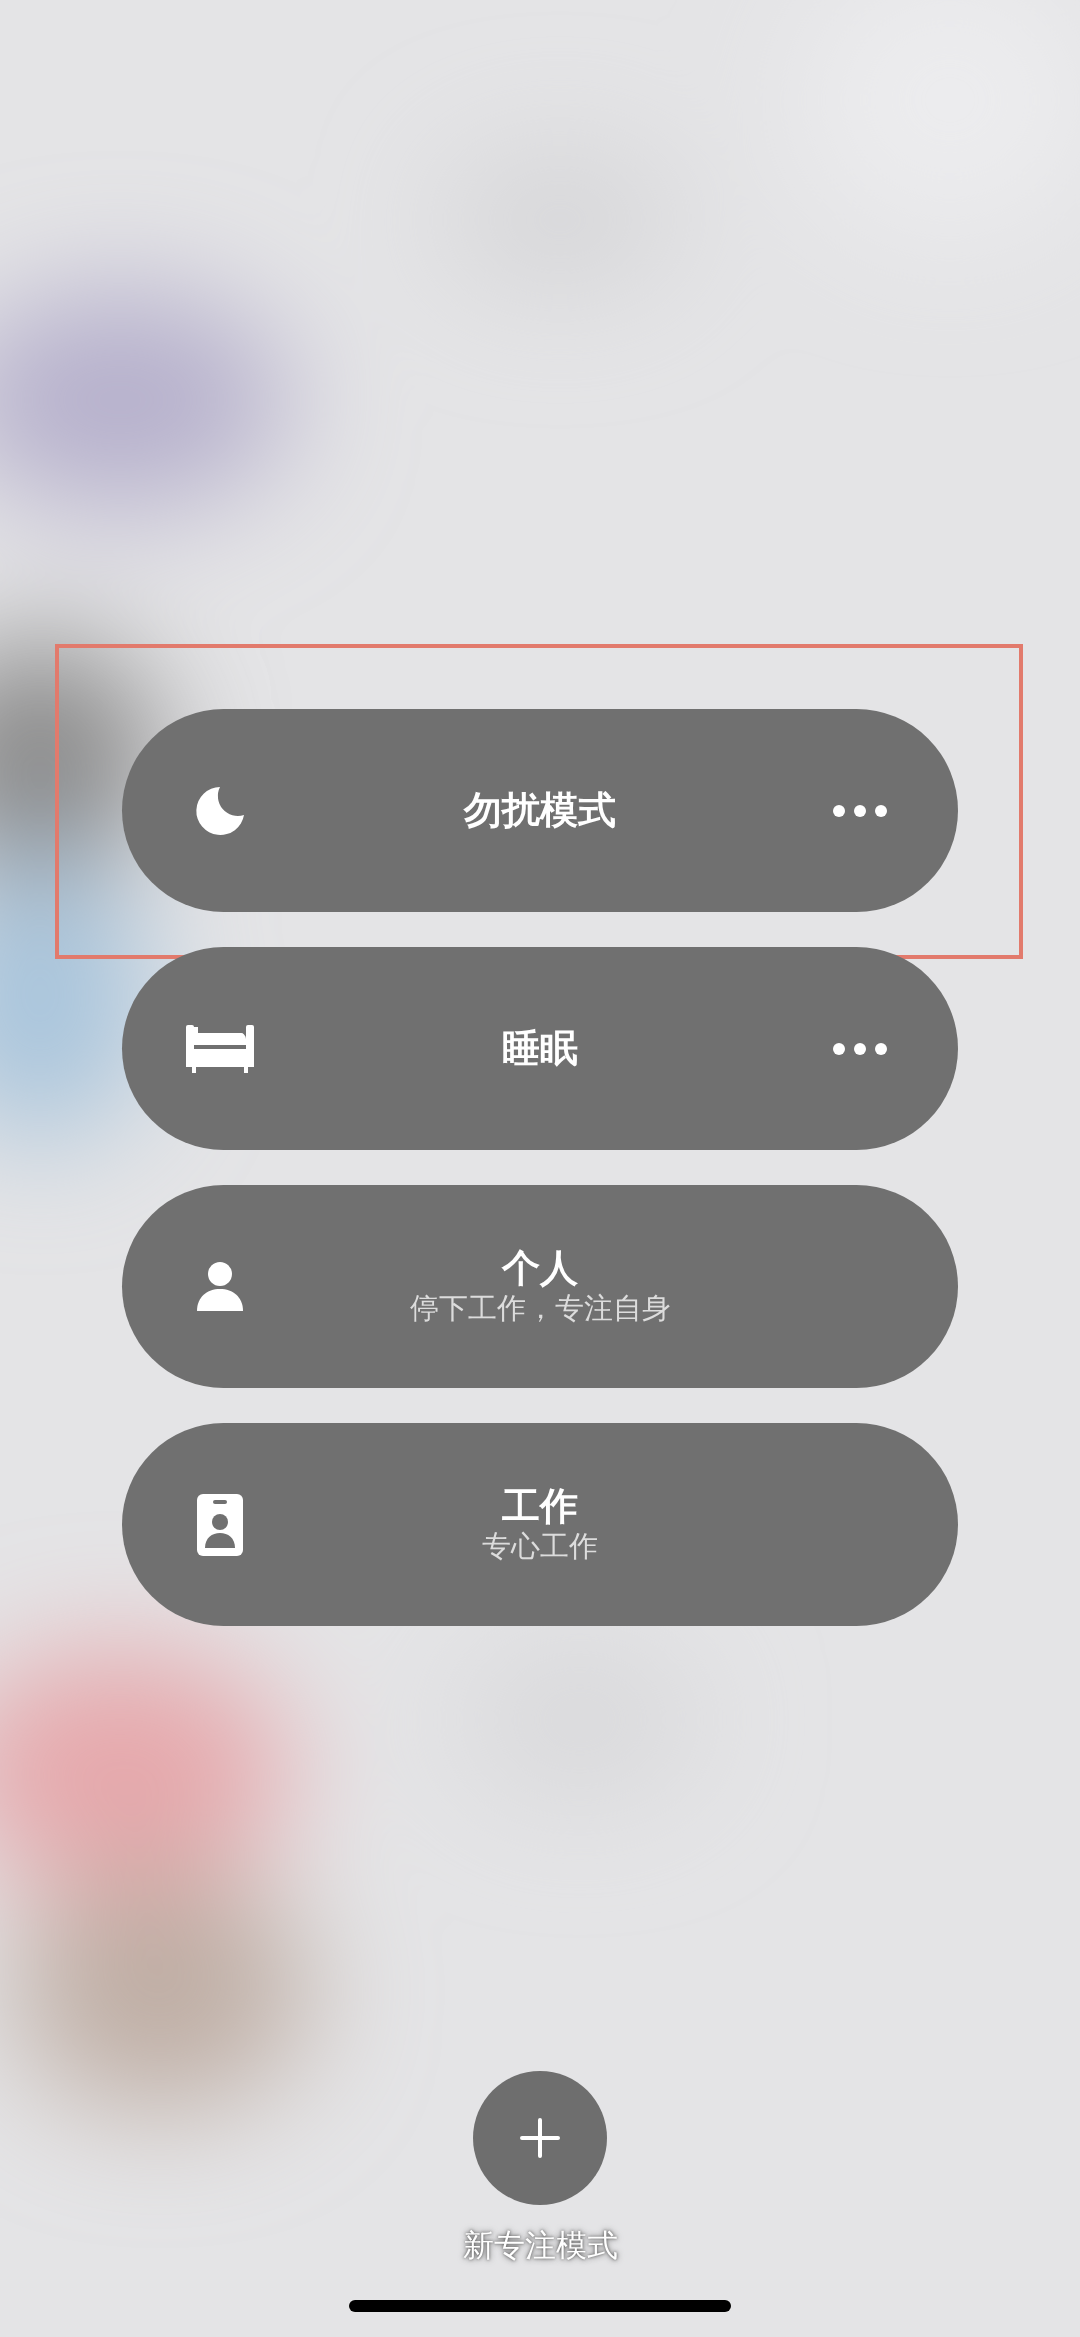 The width and height of the screenshot is (1080, 2337). Describe the element at coordinates (540, 1269) in the screenshot. I see `mode-title: 个人` at that location.